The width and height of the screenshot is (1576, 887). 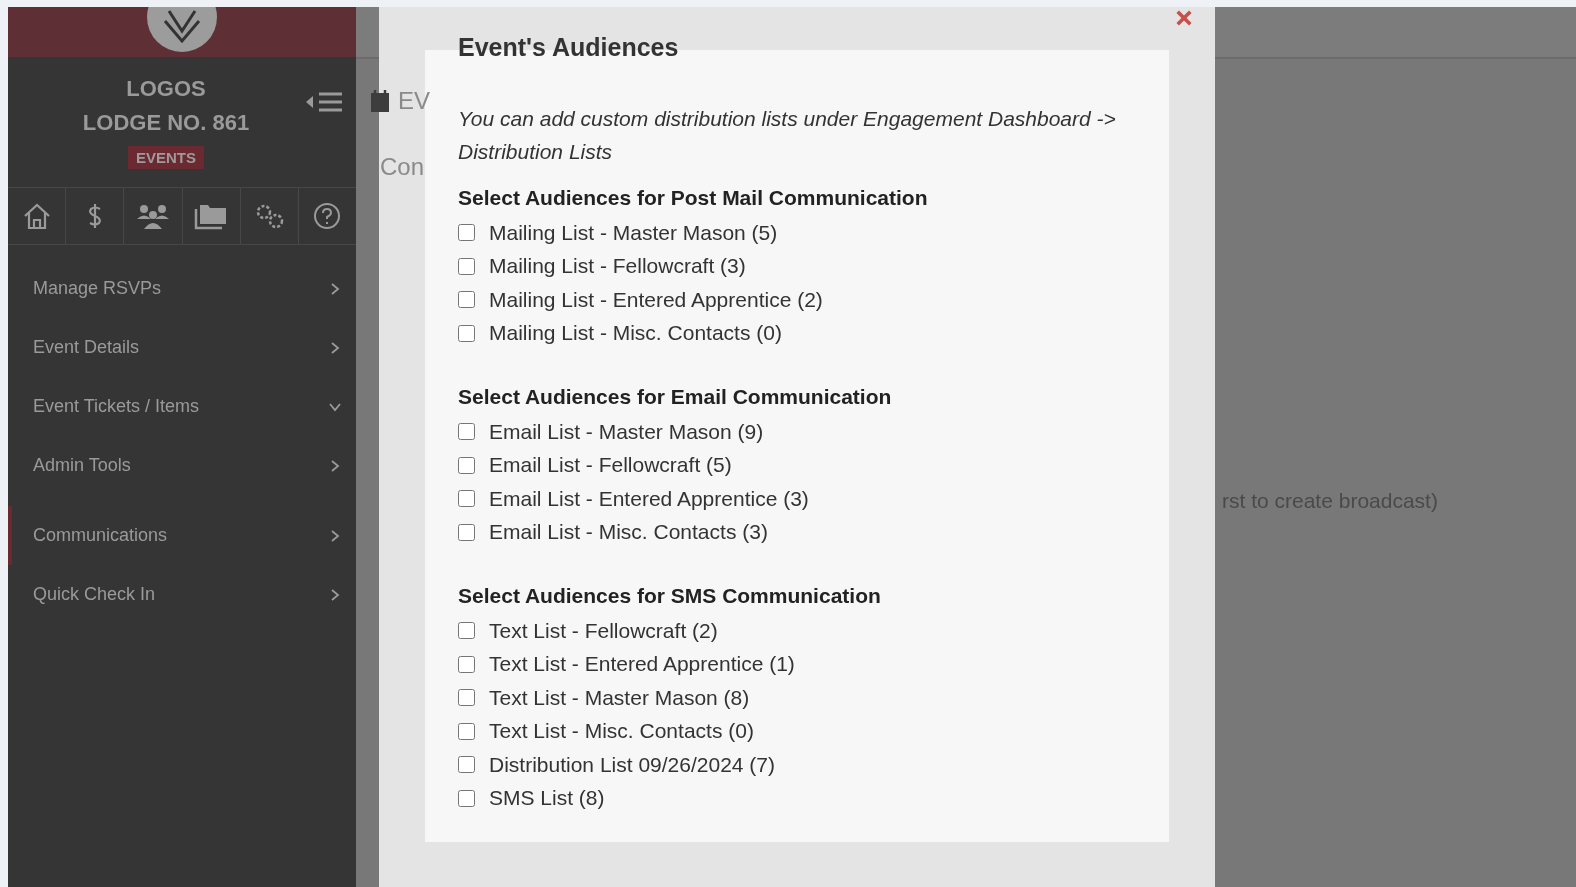 What do you see at coordinates (619, 697) in the screenshot?
I see `checkbox-label: Text List - Master Mason (8)` at bounding box center [619, 697].